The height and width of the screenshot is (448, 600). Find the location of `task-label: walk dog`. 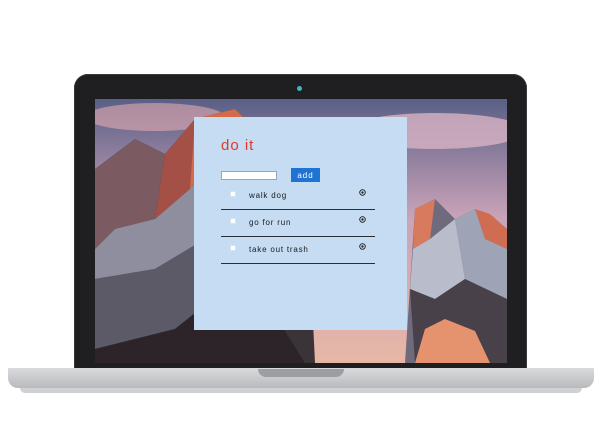

task-label: walk dog is located at coordinates (268, 195).